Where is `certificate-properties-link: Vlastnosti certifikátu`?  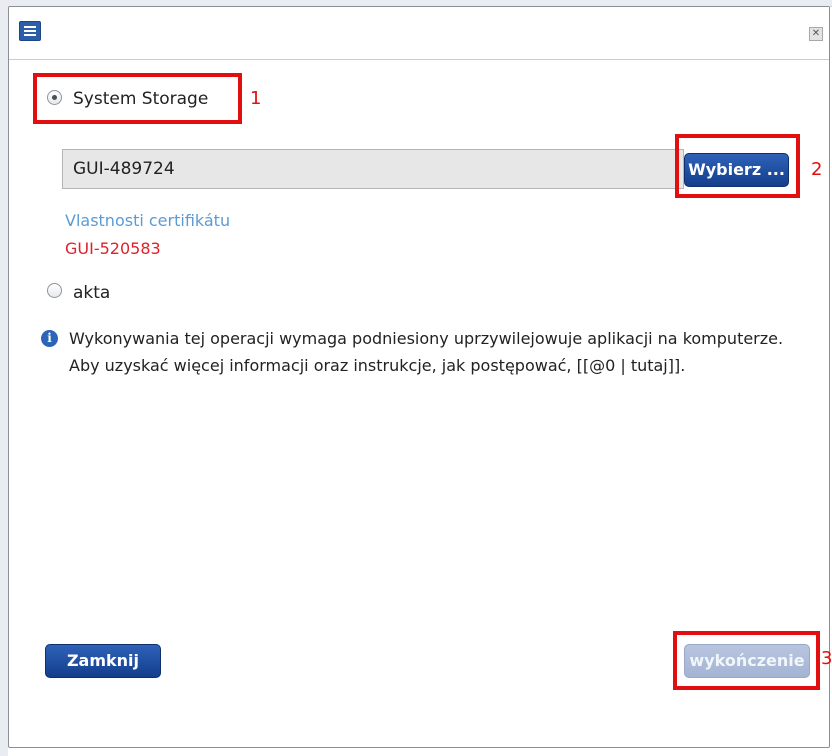
certificate-properties-link: Vlastnosti certifikátu is located at coordinates (147, 220).